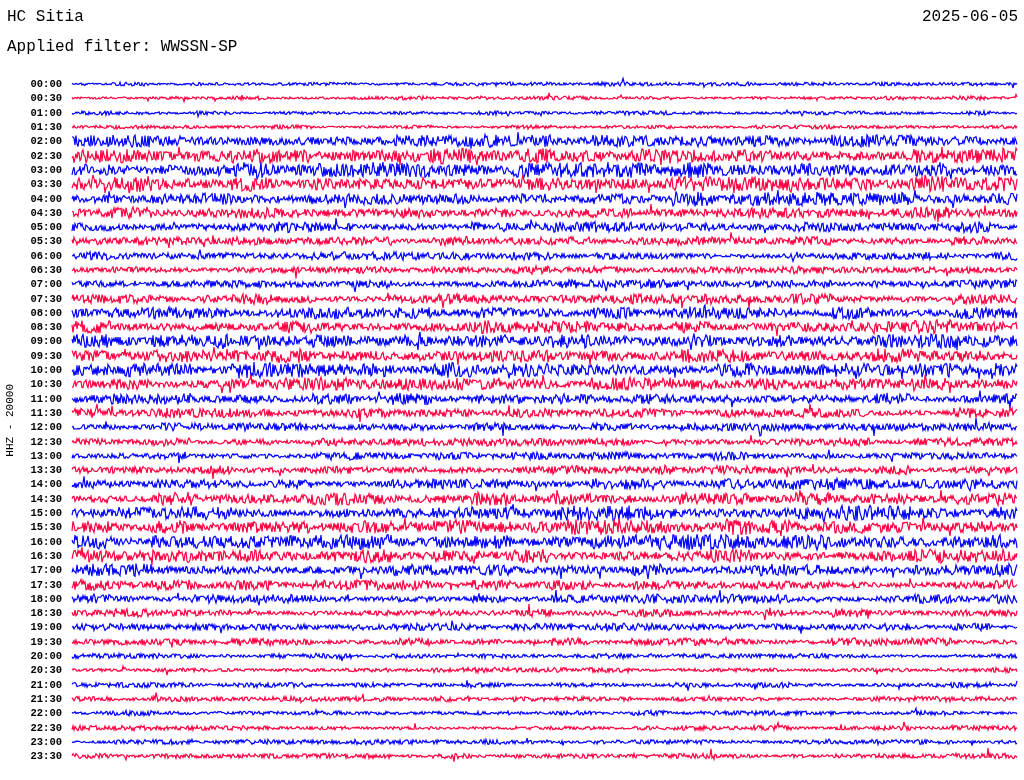  What do you see at coordinates (46, 498) in the screenshot?
I see `time-label: 14:30` at bounding box center [46, 498].